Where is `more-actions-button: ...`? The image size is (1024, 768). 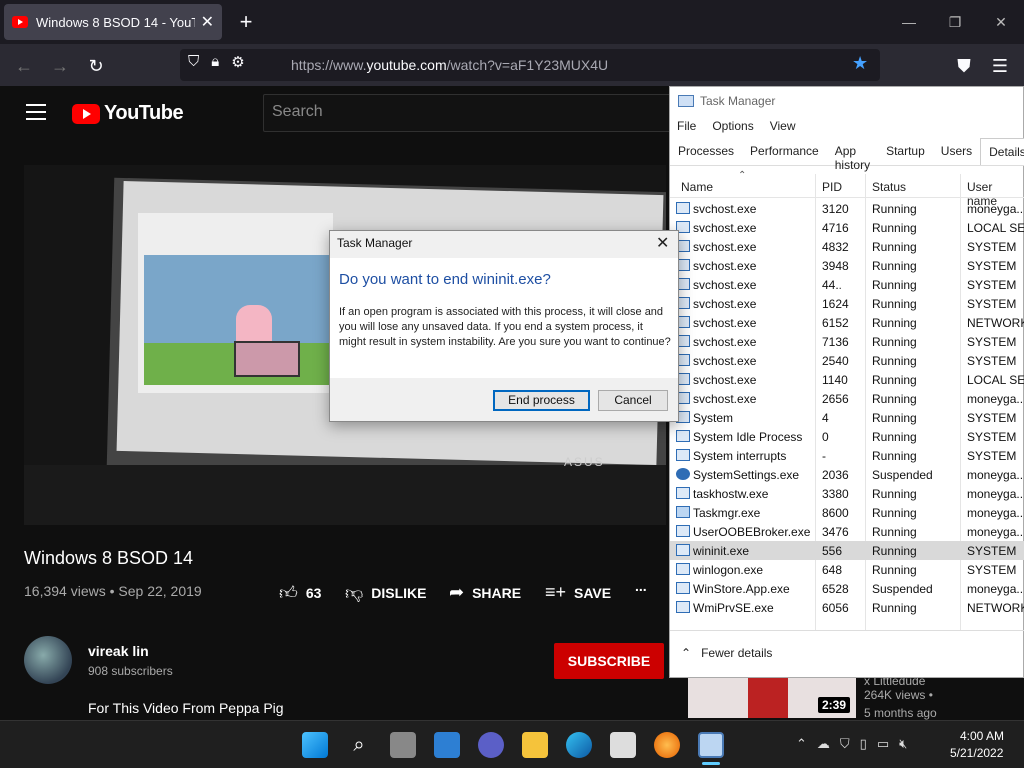
more-actions-button: ... is located at coordinates (641, 586).